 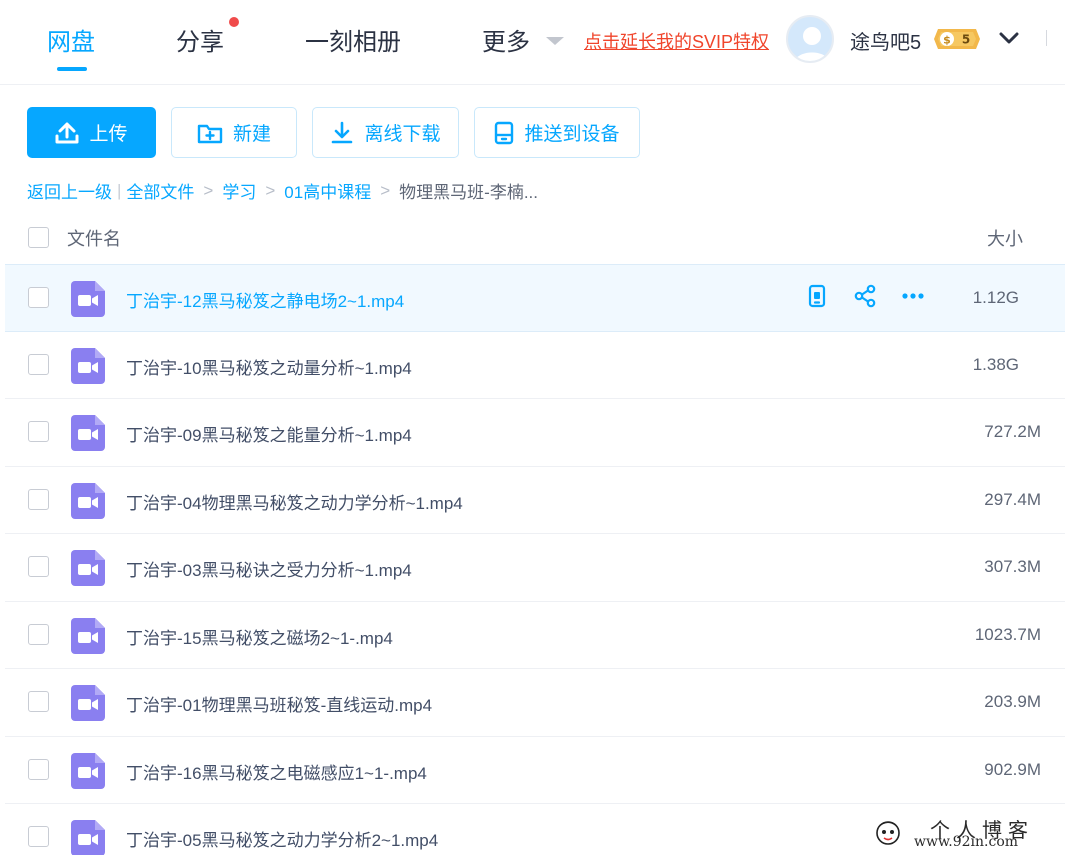 What do you see at coordinates (239, 190) in the screenshot?
I see `breadcrumb-item: 学习` at bounding box center [239, 190].